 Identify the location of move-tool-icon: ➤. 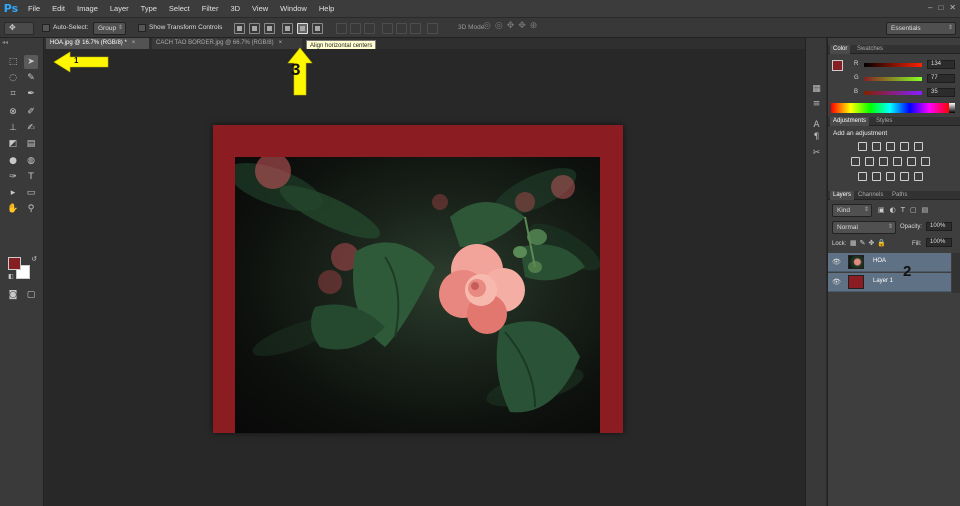
(31, 62).